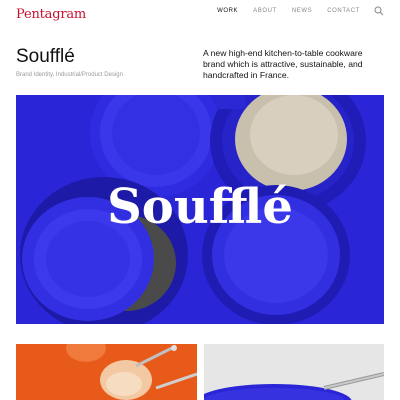  Describe the element at coordinates (343, 11) in the screenshot. I see `nav-contact: CONTACT` at that location.